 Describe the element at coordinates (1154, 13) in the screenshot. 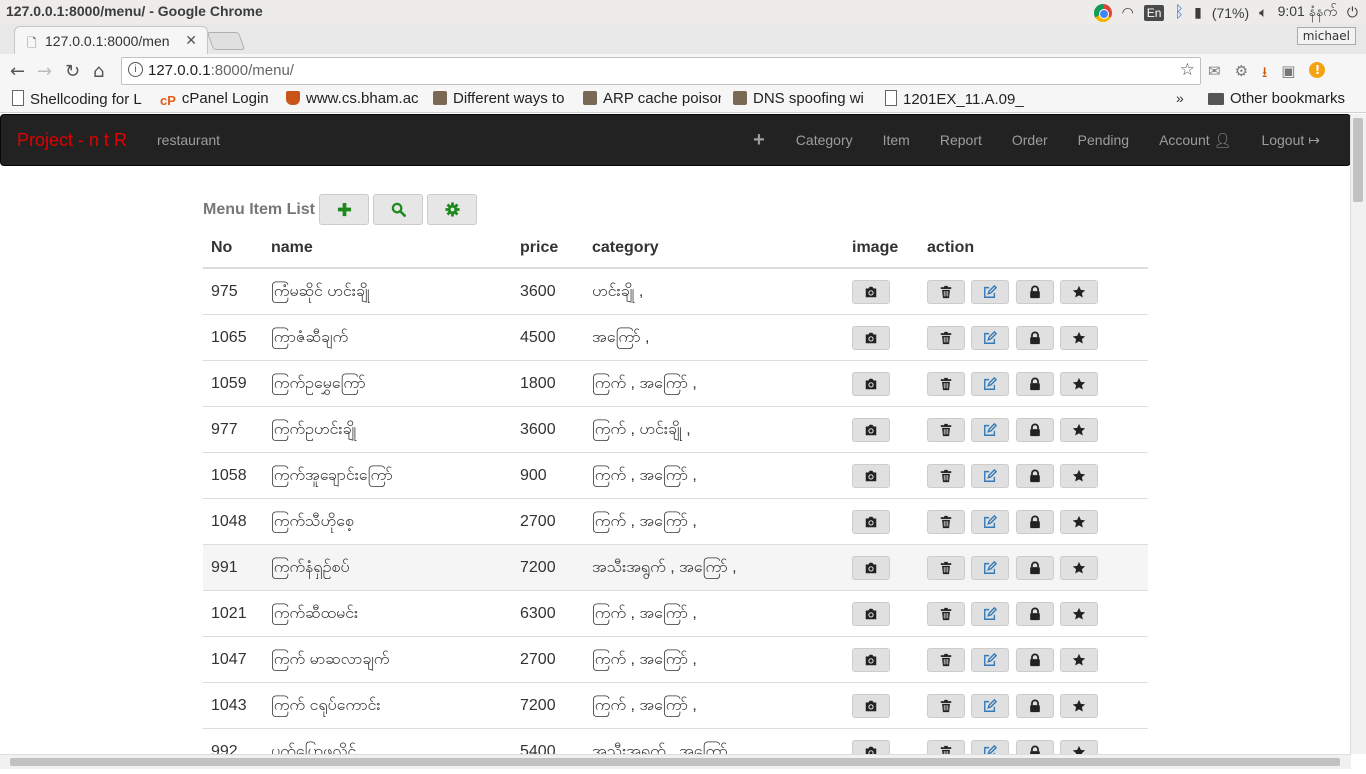

I see `keyboard-layout: En` at that location.